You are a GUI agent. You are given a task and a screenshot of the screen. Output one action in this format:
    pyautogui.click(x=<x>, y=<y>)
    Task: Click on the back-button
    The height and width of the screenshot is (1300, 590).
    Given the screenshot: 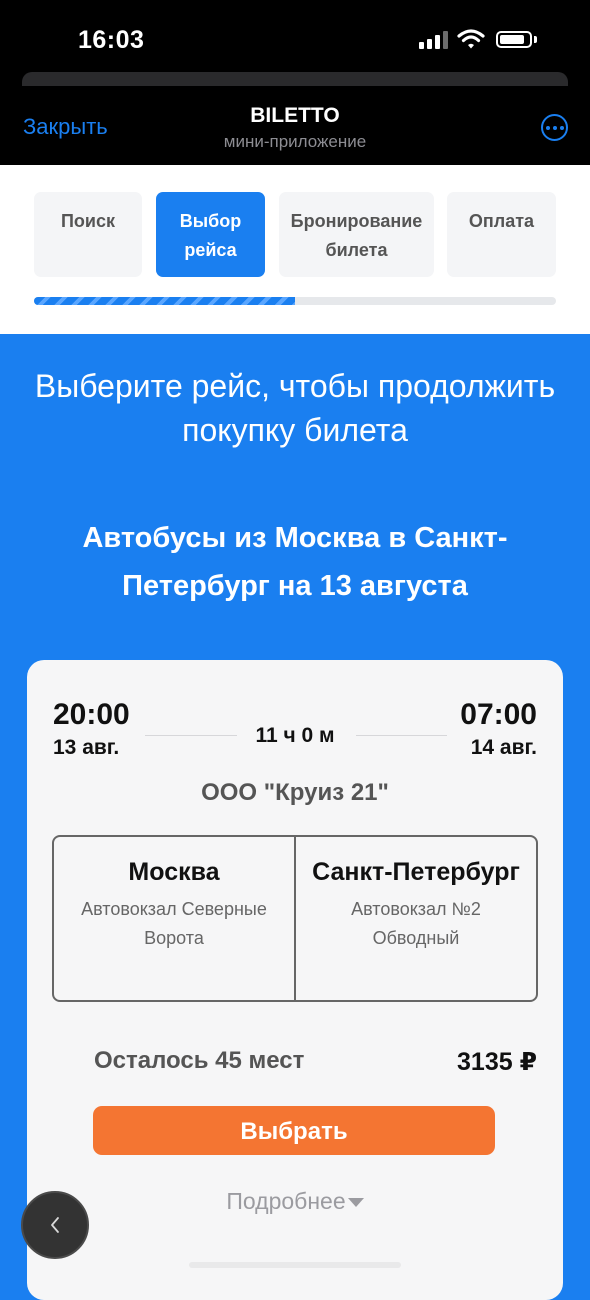 What is the action you would take?
    pyautogui.click(x=55, y=1225)
    